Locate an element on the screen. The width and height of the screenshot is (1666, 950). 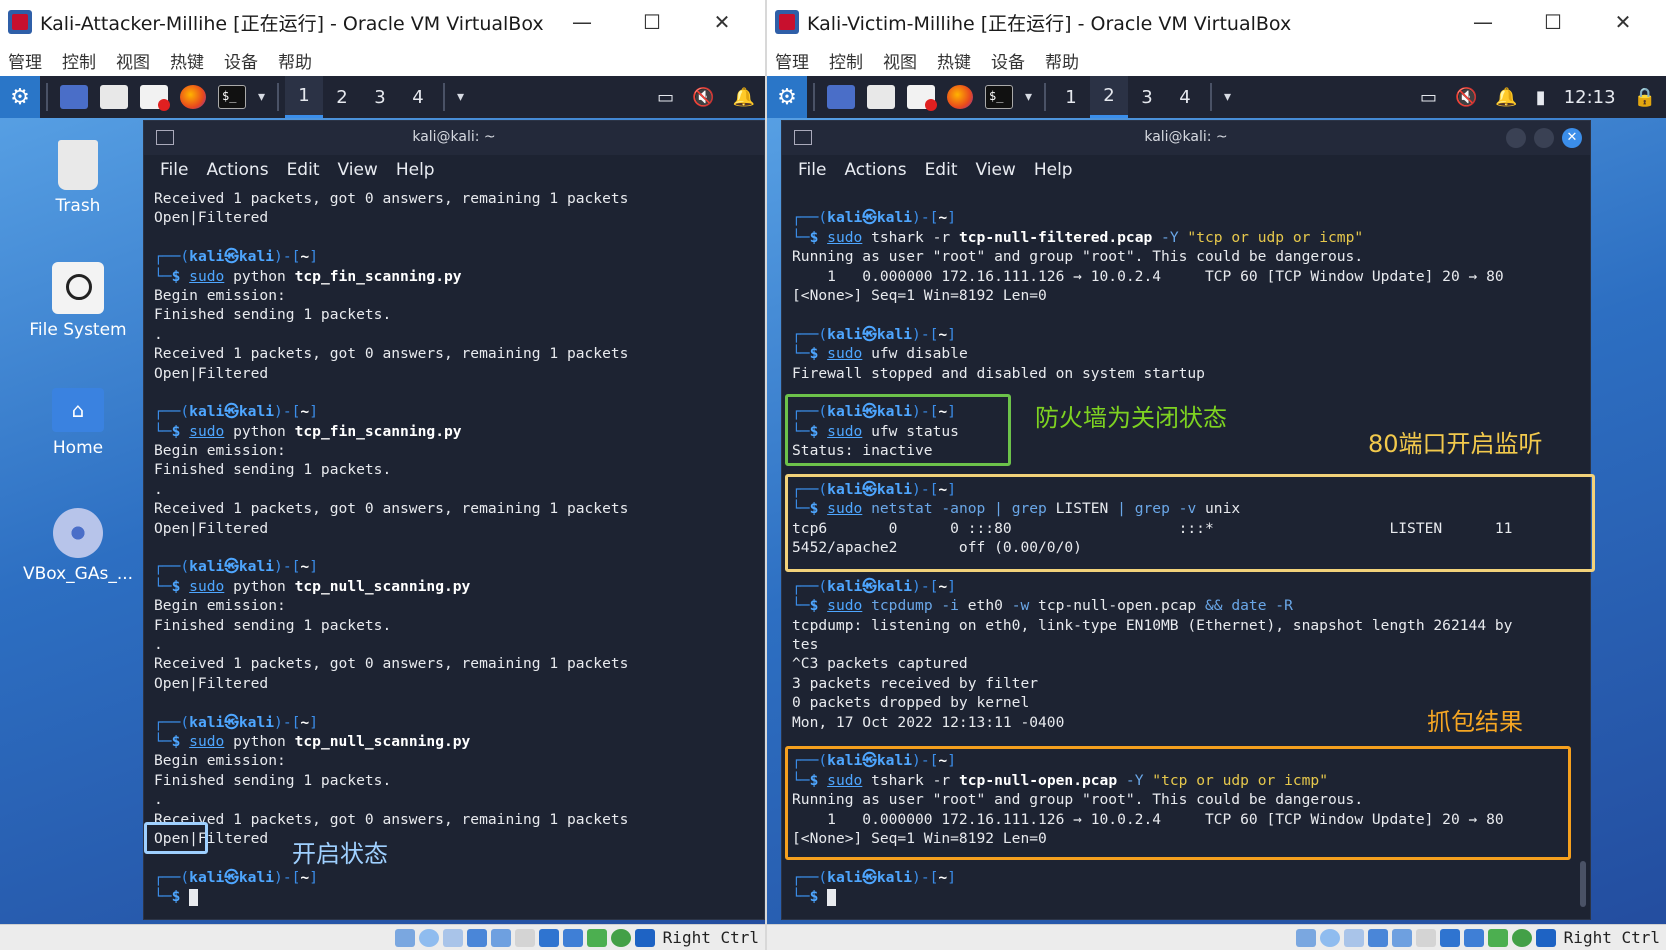
desktop-icon-filesystem: File System is located at coordinates (78, 301).